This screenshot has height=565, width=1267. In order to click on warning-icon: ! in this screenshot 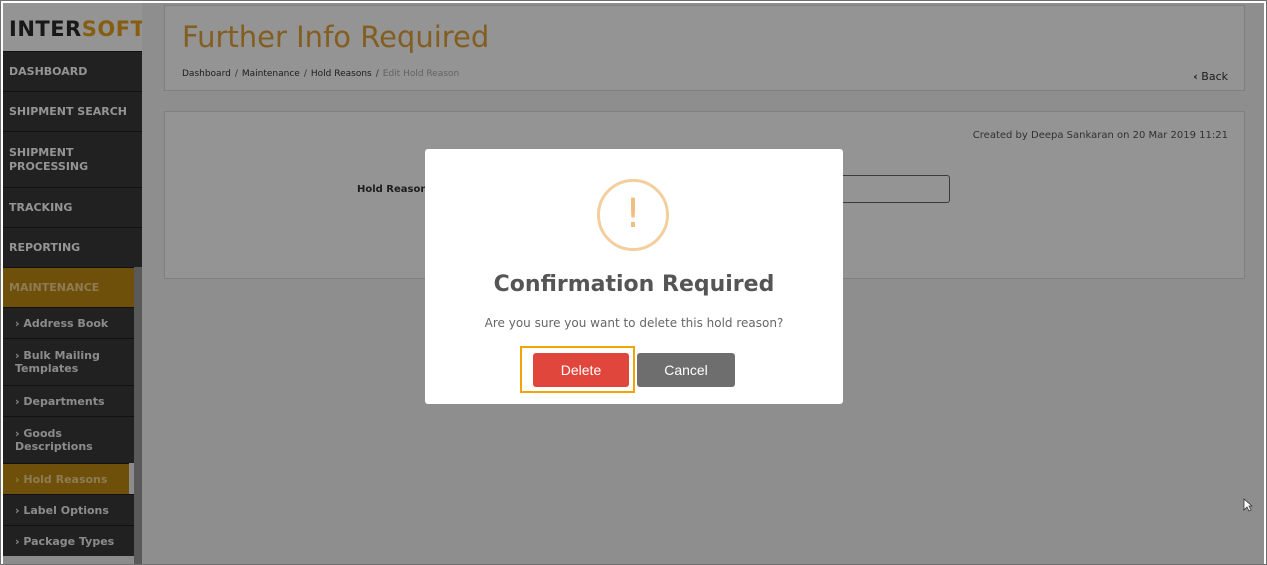, I will do `click(633, 215)`.